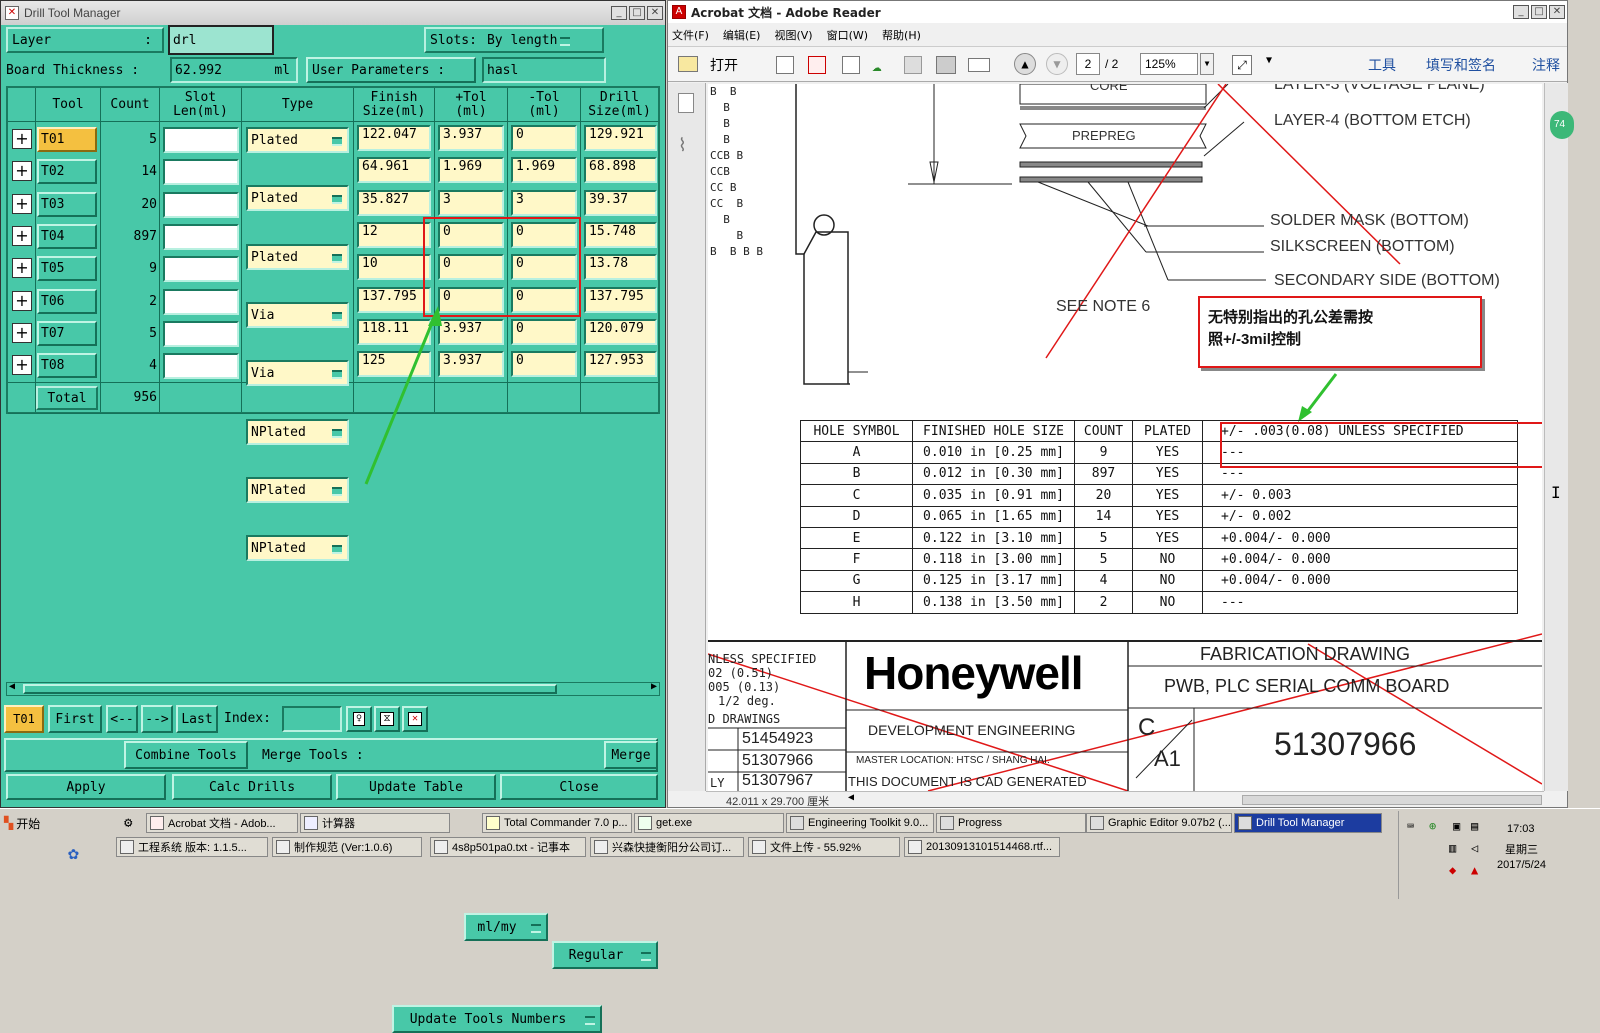 The image size is (1600, 1033). Describe the element at coordinates (221, 40) in the screenshot. I see `layer-input: drl` at that location.